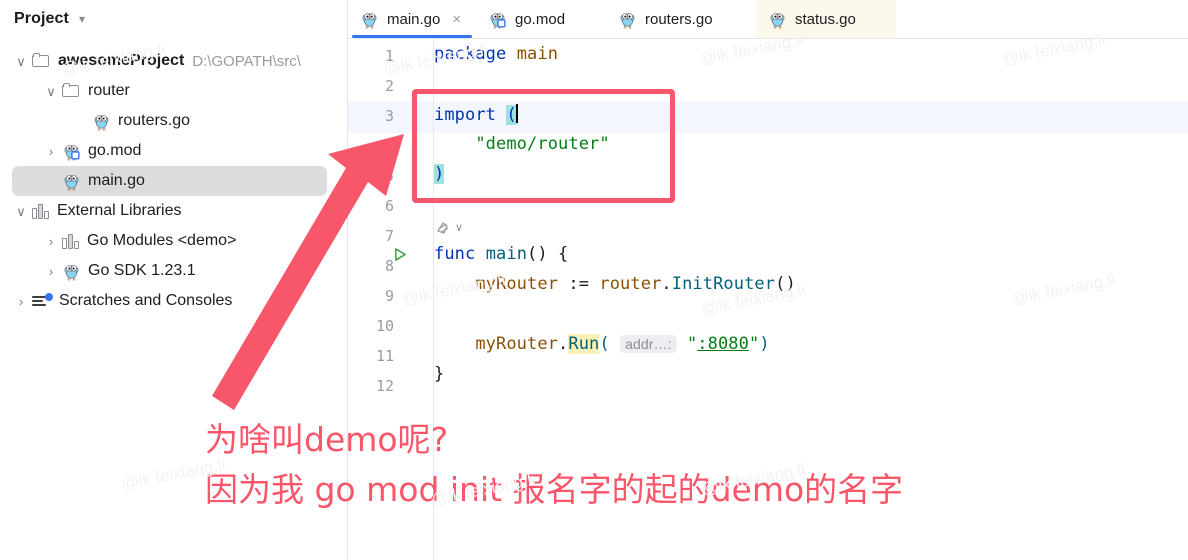  Describe the element at coordinates (116, 180) in the screenshot. I see `tree-item-label: main.go` at that location.